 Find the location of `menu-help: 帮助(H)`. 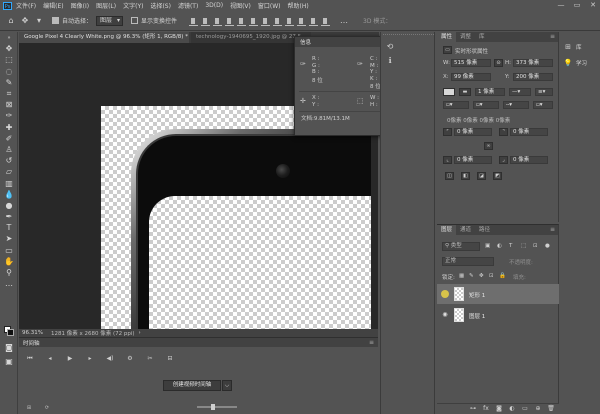

menu-help: 帮助(H) is located at coordinates (298, 5).